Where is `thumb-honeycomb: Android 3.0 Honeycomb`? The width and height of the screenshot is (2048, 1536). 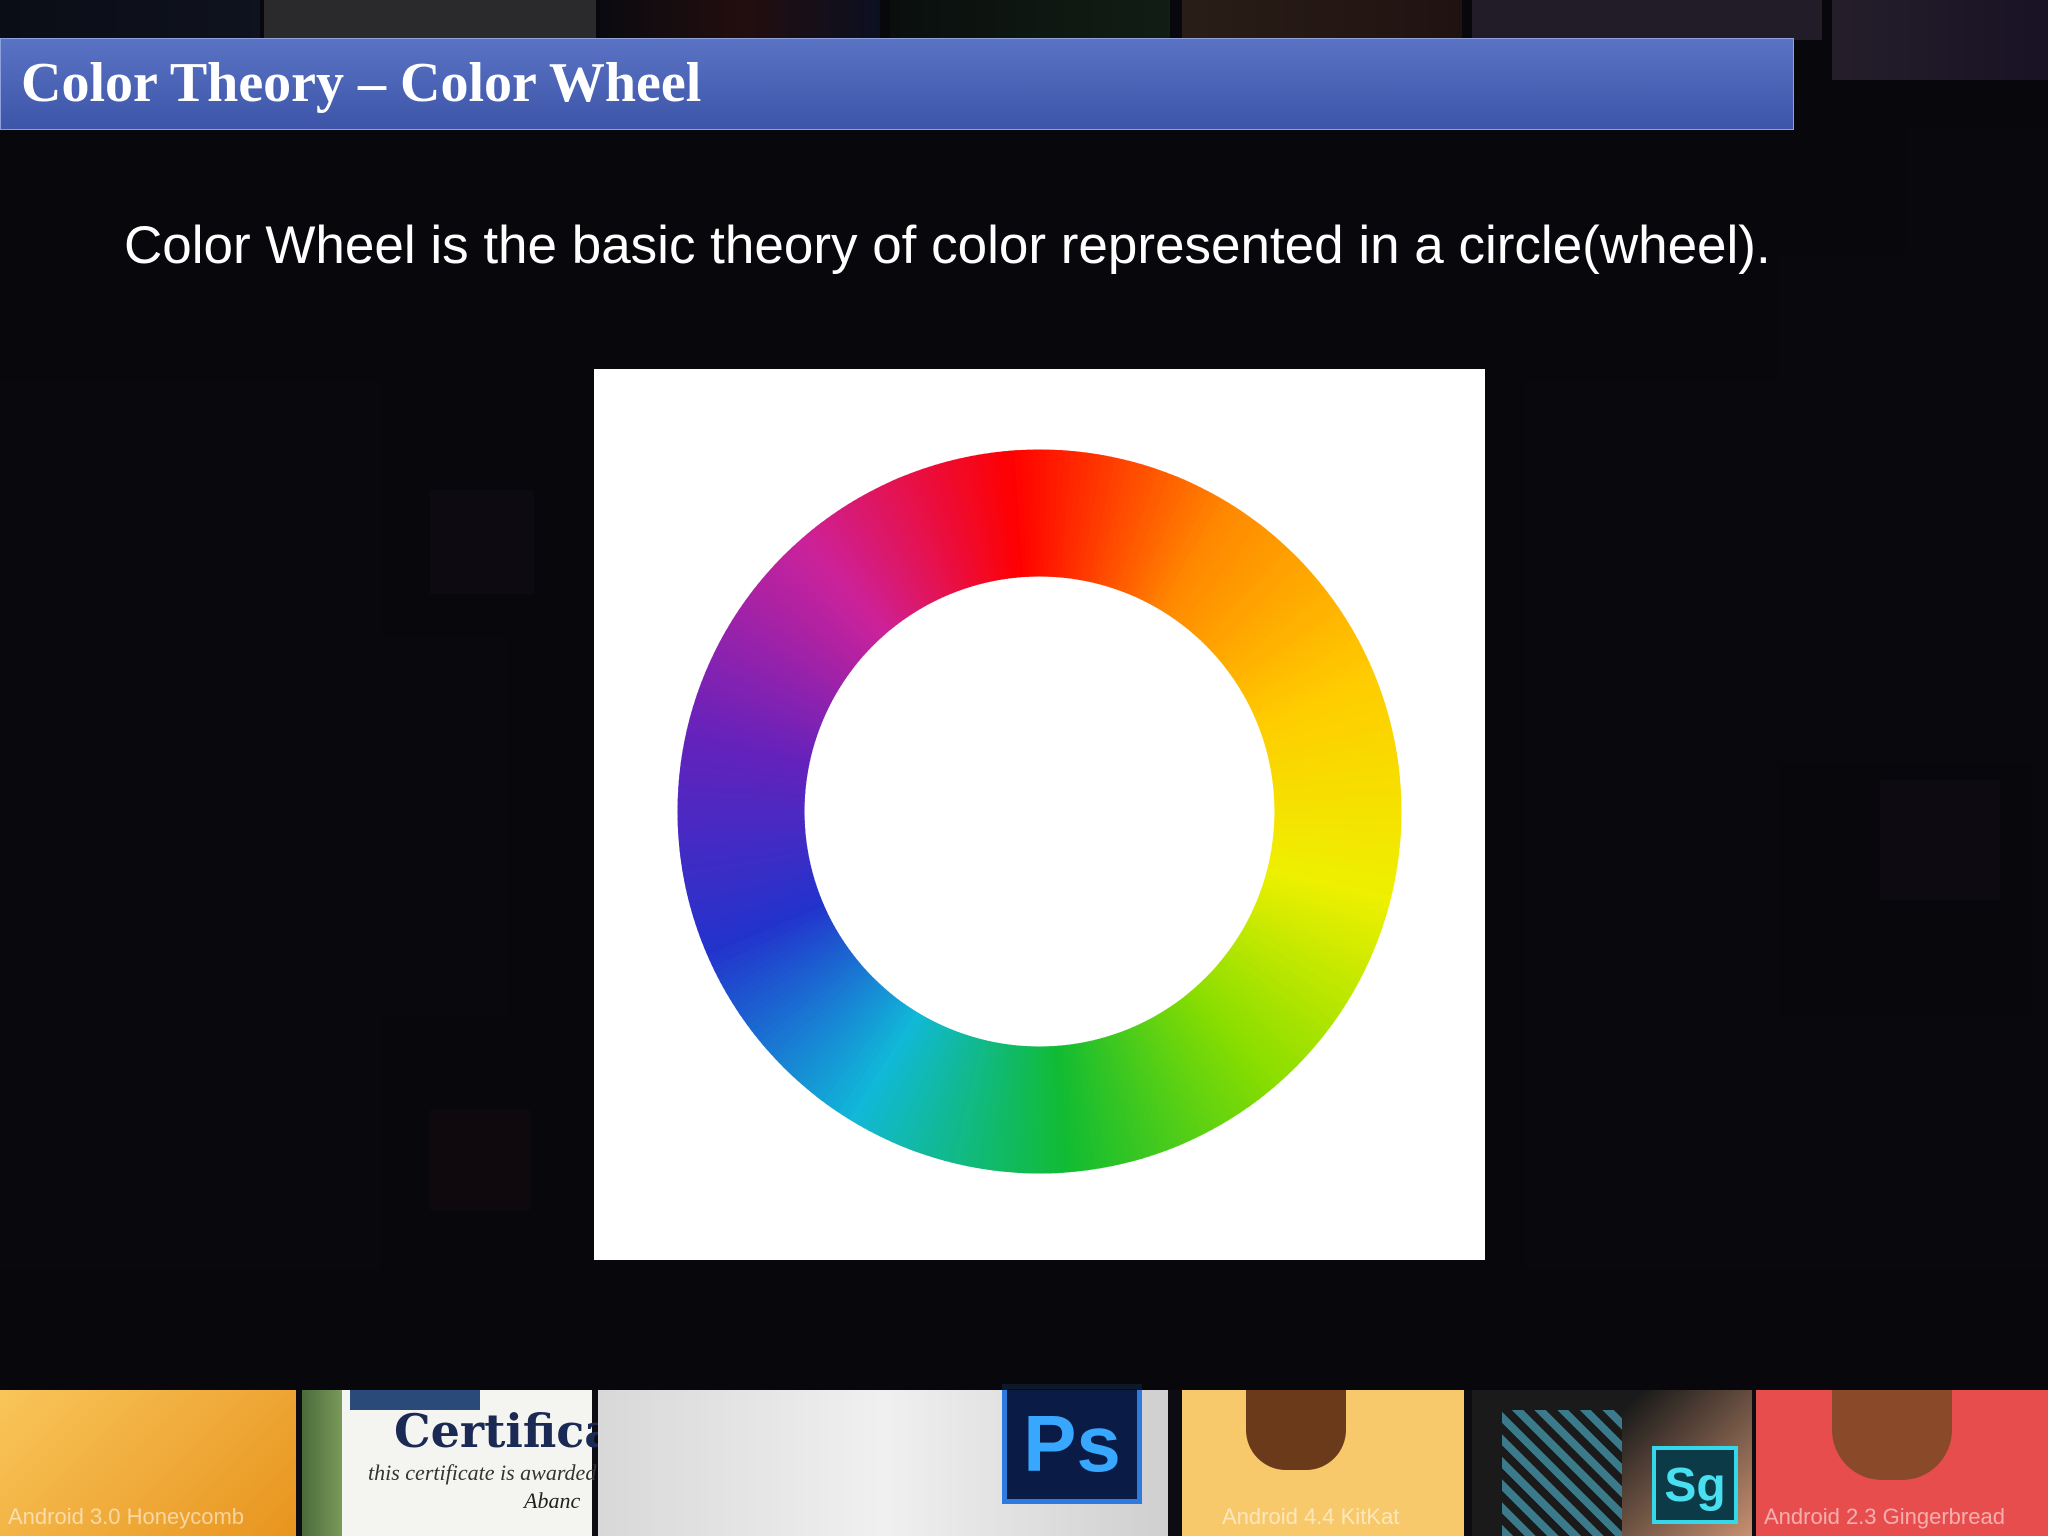 thumb-honeycomb: Android 3.0 Honeycomb is located at coordinates (148, 1463).